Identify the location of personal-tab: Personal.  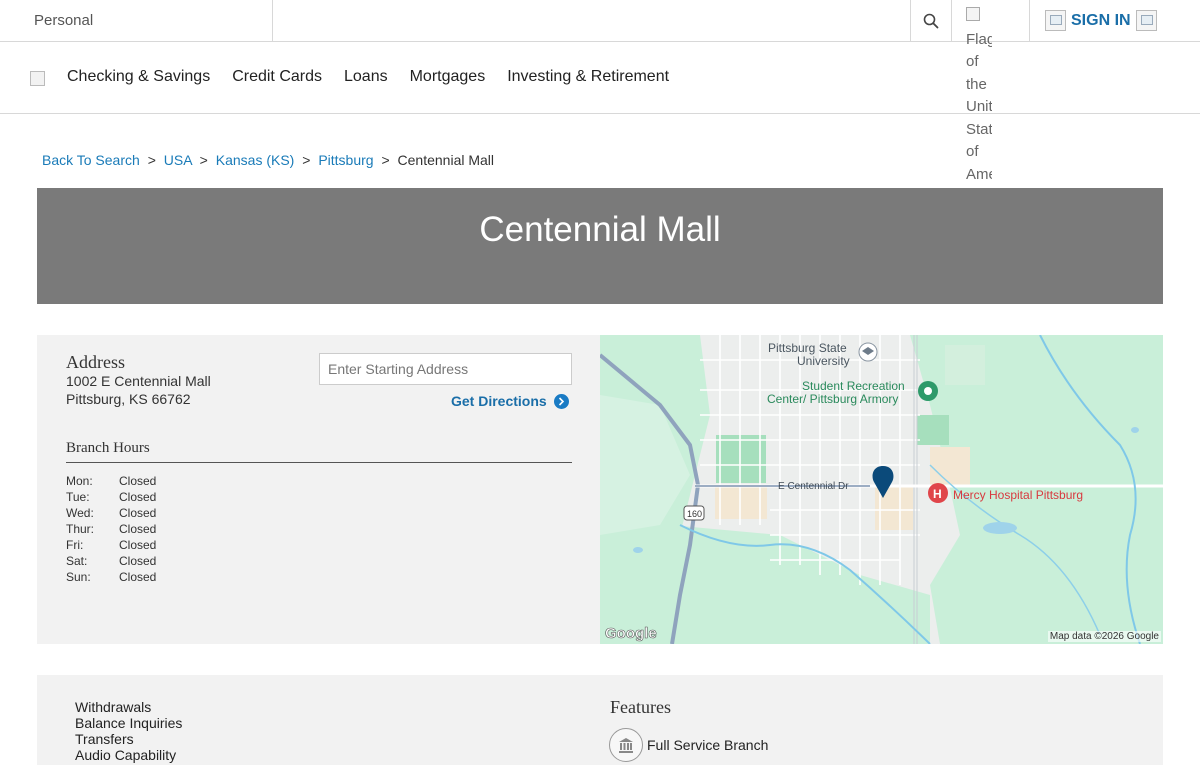
(136, 21).